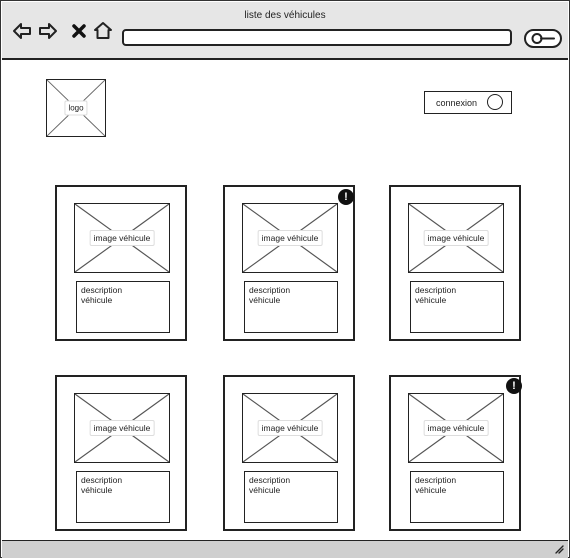 This screenshot has height=558, width=570. I want to click on status-bar, so click(285, 549).